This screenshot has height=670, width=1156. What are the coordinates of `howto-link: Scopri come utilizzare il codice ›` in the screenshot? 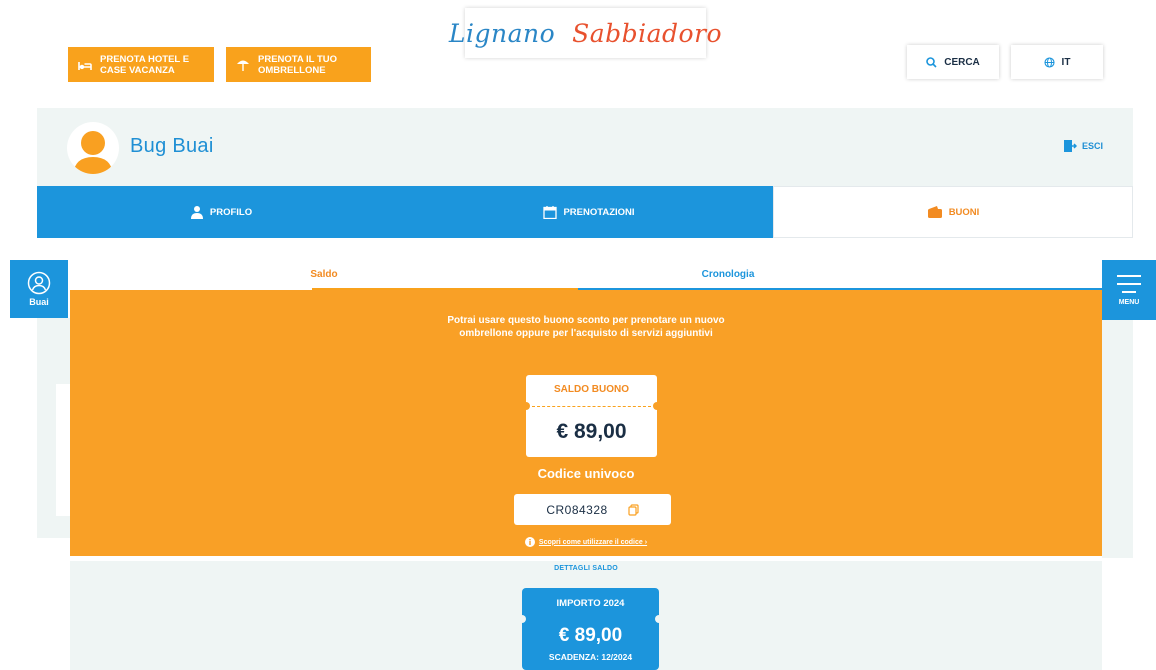 It's located at (586, 542).